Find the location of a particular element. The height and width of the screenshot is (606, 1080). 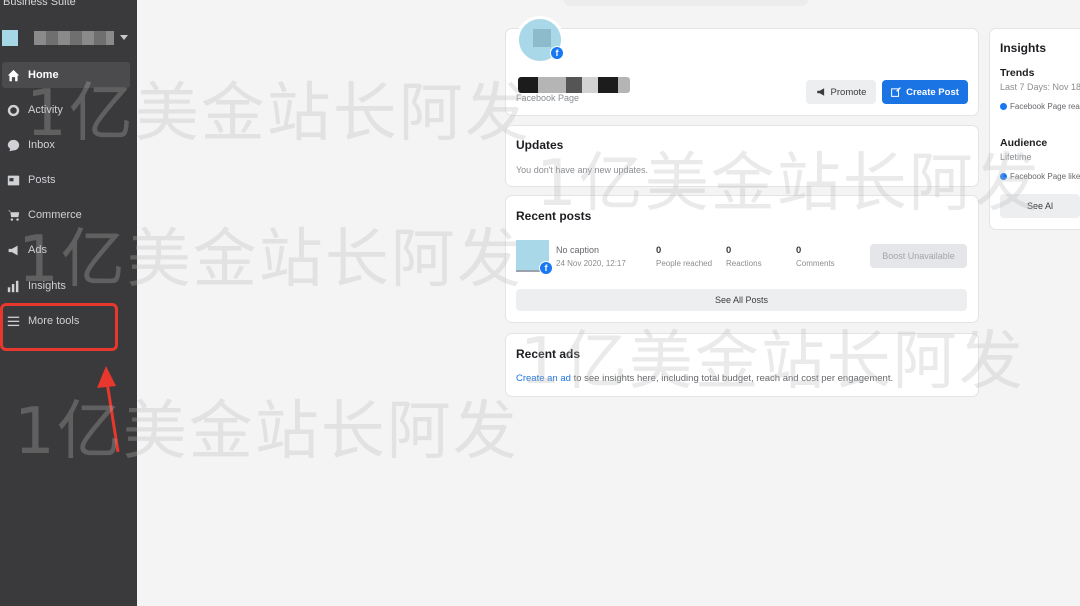

posts-icon is located at coordinates (13, 180).